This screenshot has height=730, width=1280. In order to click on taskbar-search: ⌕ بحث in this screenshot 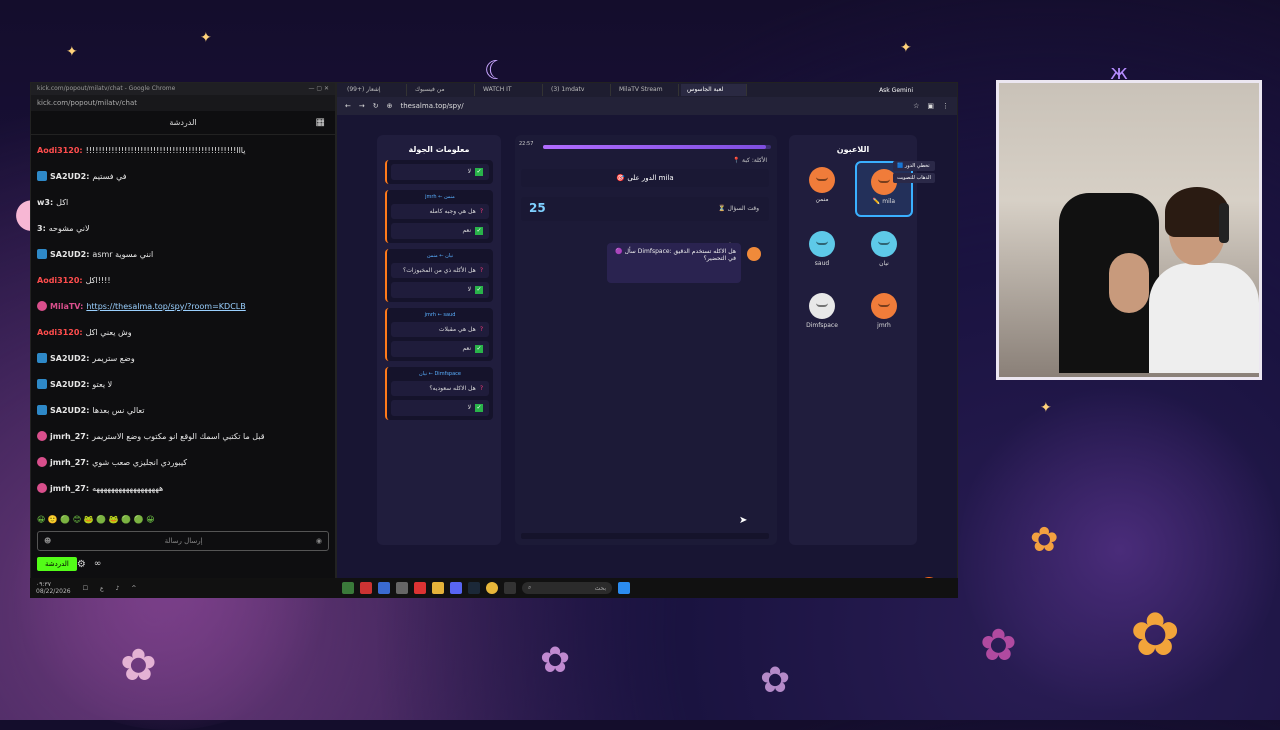, I will do `click(567, 588)`.